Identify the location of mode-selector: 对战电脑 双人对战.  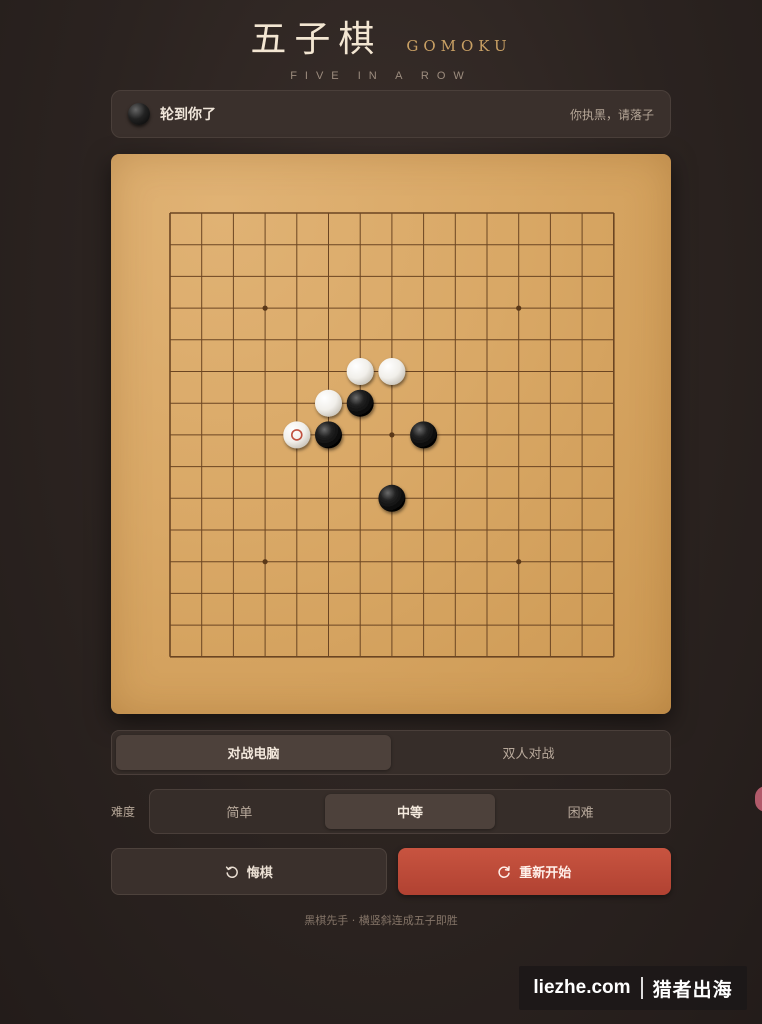
(391, 752).